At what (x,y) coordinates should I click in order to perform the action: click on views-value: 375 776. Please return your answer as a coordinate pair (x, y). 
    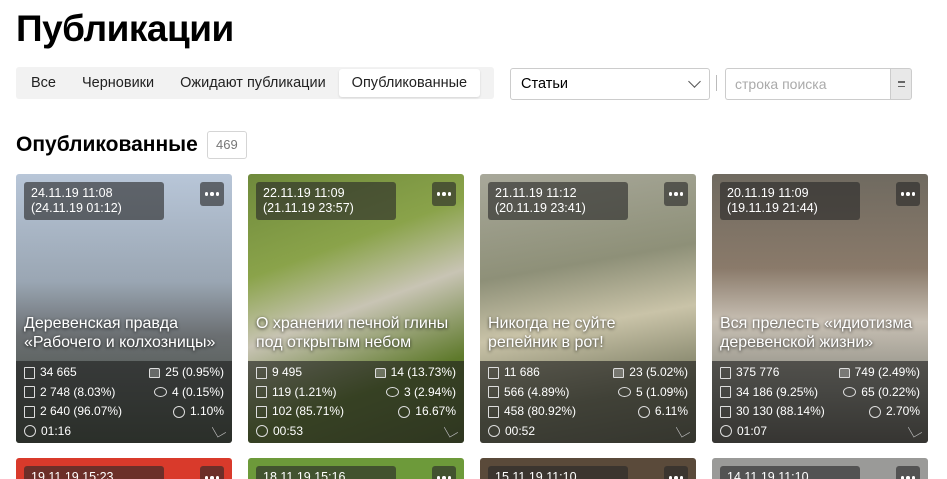
    Looking at the image, I should click on (758, 372).